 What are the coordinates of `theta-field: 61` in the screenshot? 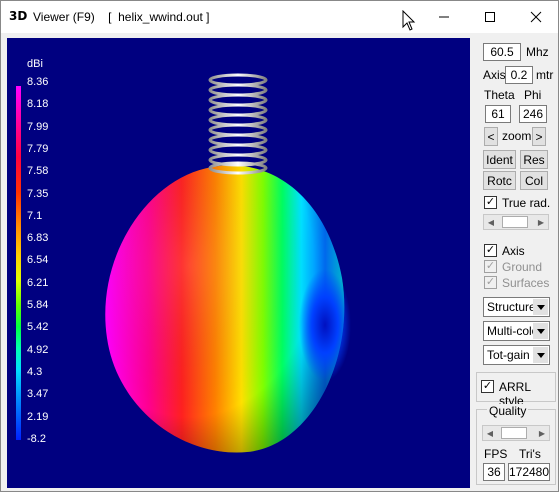 It's located at (498, 114).